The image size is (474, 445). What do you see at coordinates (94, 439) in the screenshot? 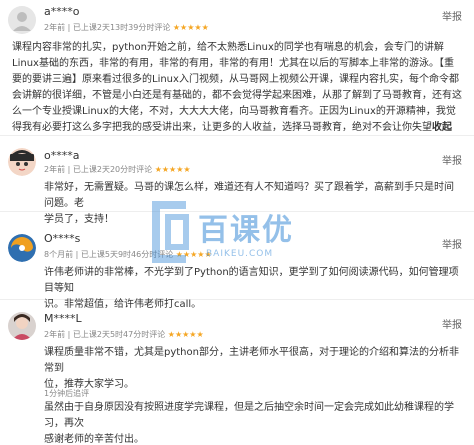
I see `followup-line: 感谢老师的辛苦付出。` at bounding box center [94, 439].